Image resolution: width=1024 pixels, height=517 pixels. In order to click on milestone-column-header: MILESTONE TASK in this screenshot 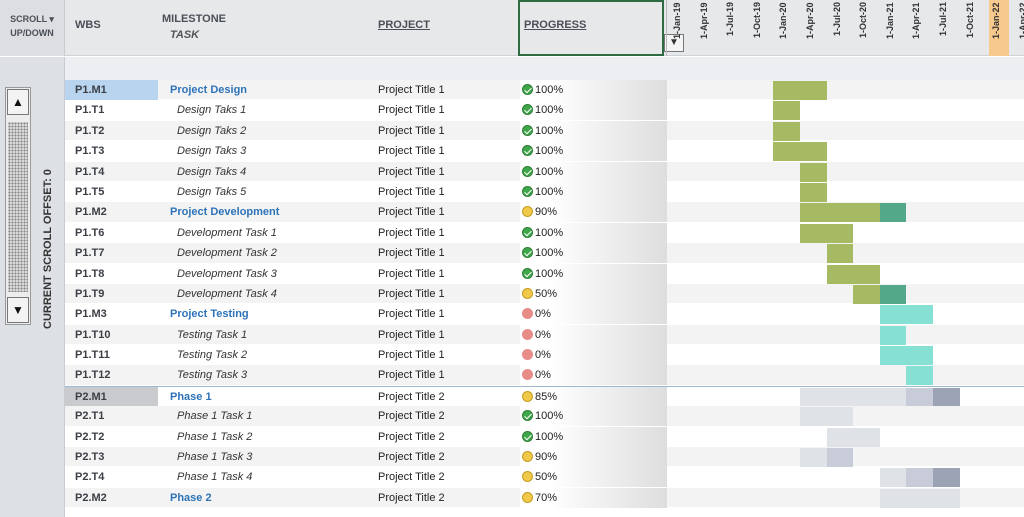, I will do `click(194, 28)`.